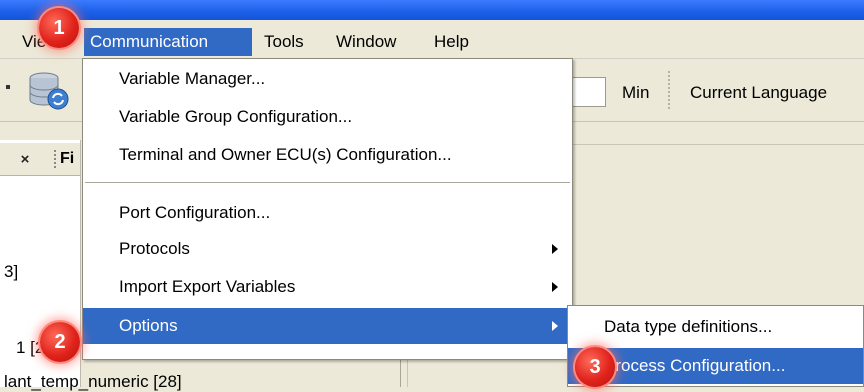  Describe the element at coordinates (168, 42) in the screenshot. I see `menu-communication: Communication` at that location.